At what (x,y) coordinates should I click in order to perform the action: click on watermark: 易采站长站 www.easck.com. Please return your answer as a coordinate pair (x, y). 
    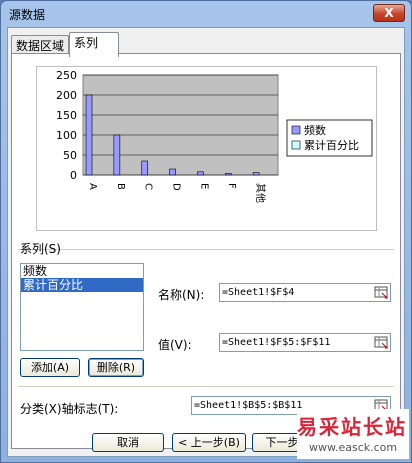
    Looking at the image, I should click on (353, 434).